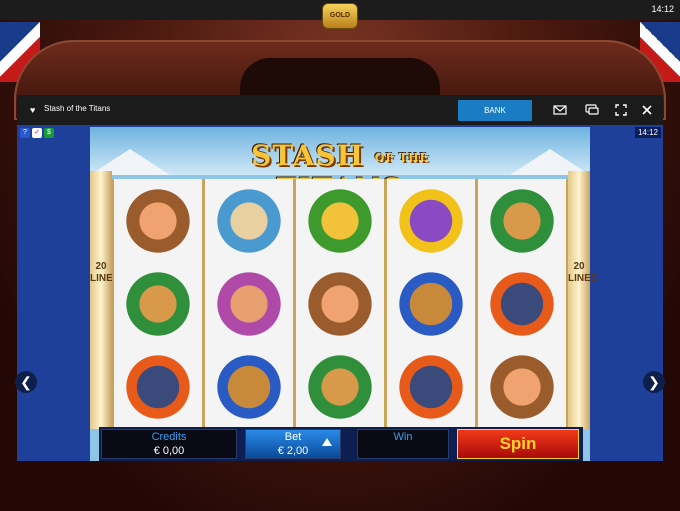  Describe the element at coordinates (77, 108) in the screenshot. I see `modal-title: Stash of the Titans` at that location.